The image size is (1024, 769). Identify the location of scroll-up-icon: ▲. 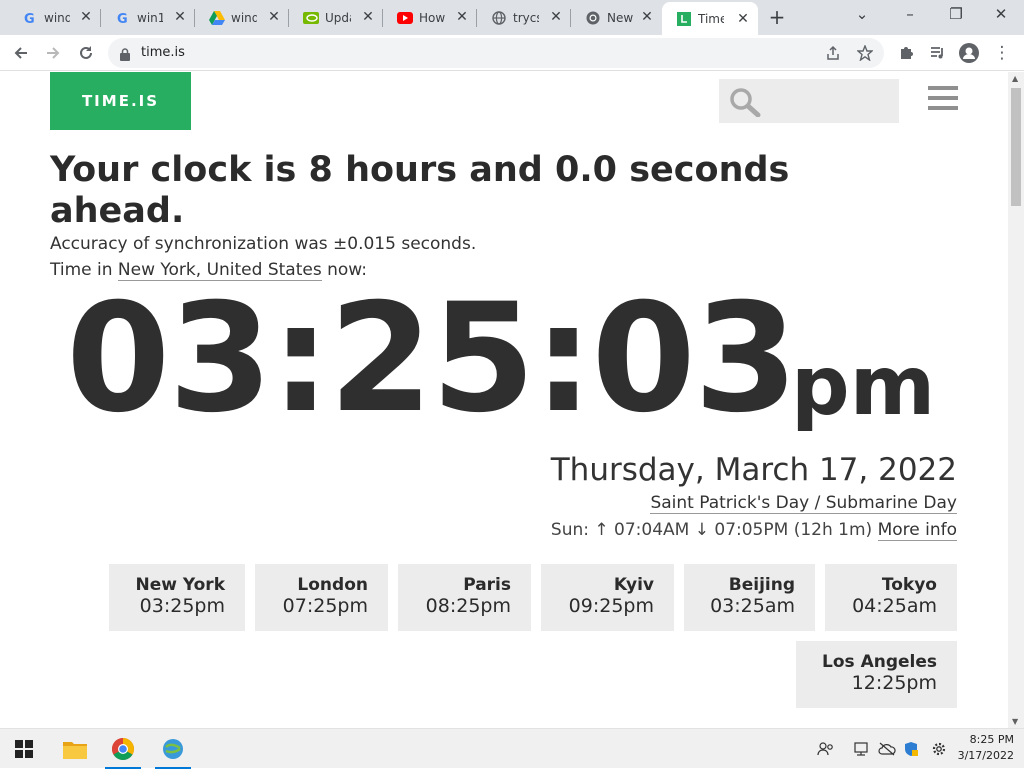
(1015, 78).